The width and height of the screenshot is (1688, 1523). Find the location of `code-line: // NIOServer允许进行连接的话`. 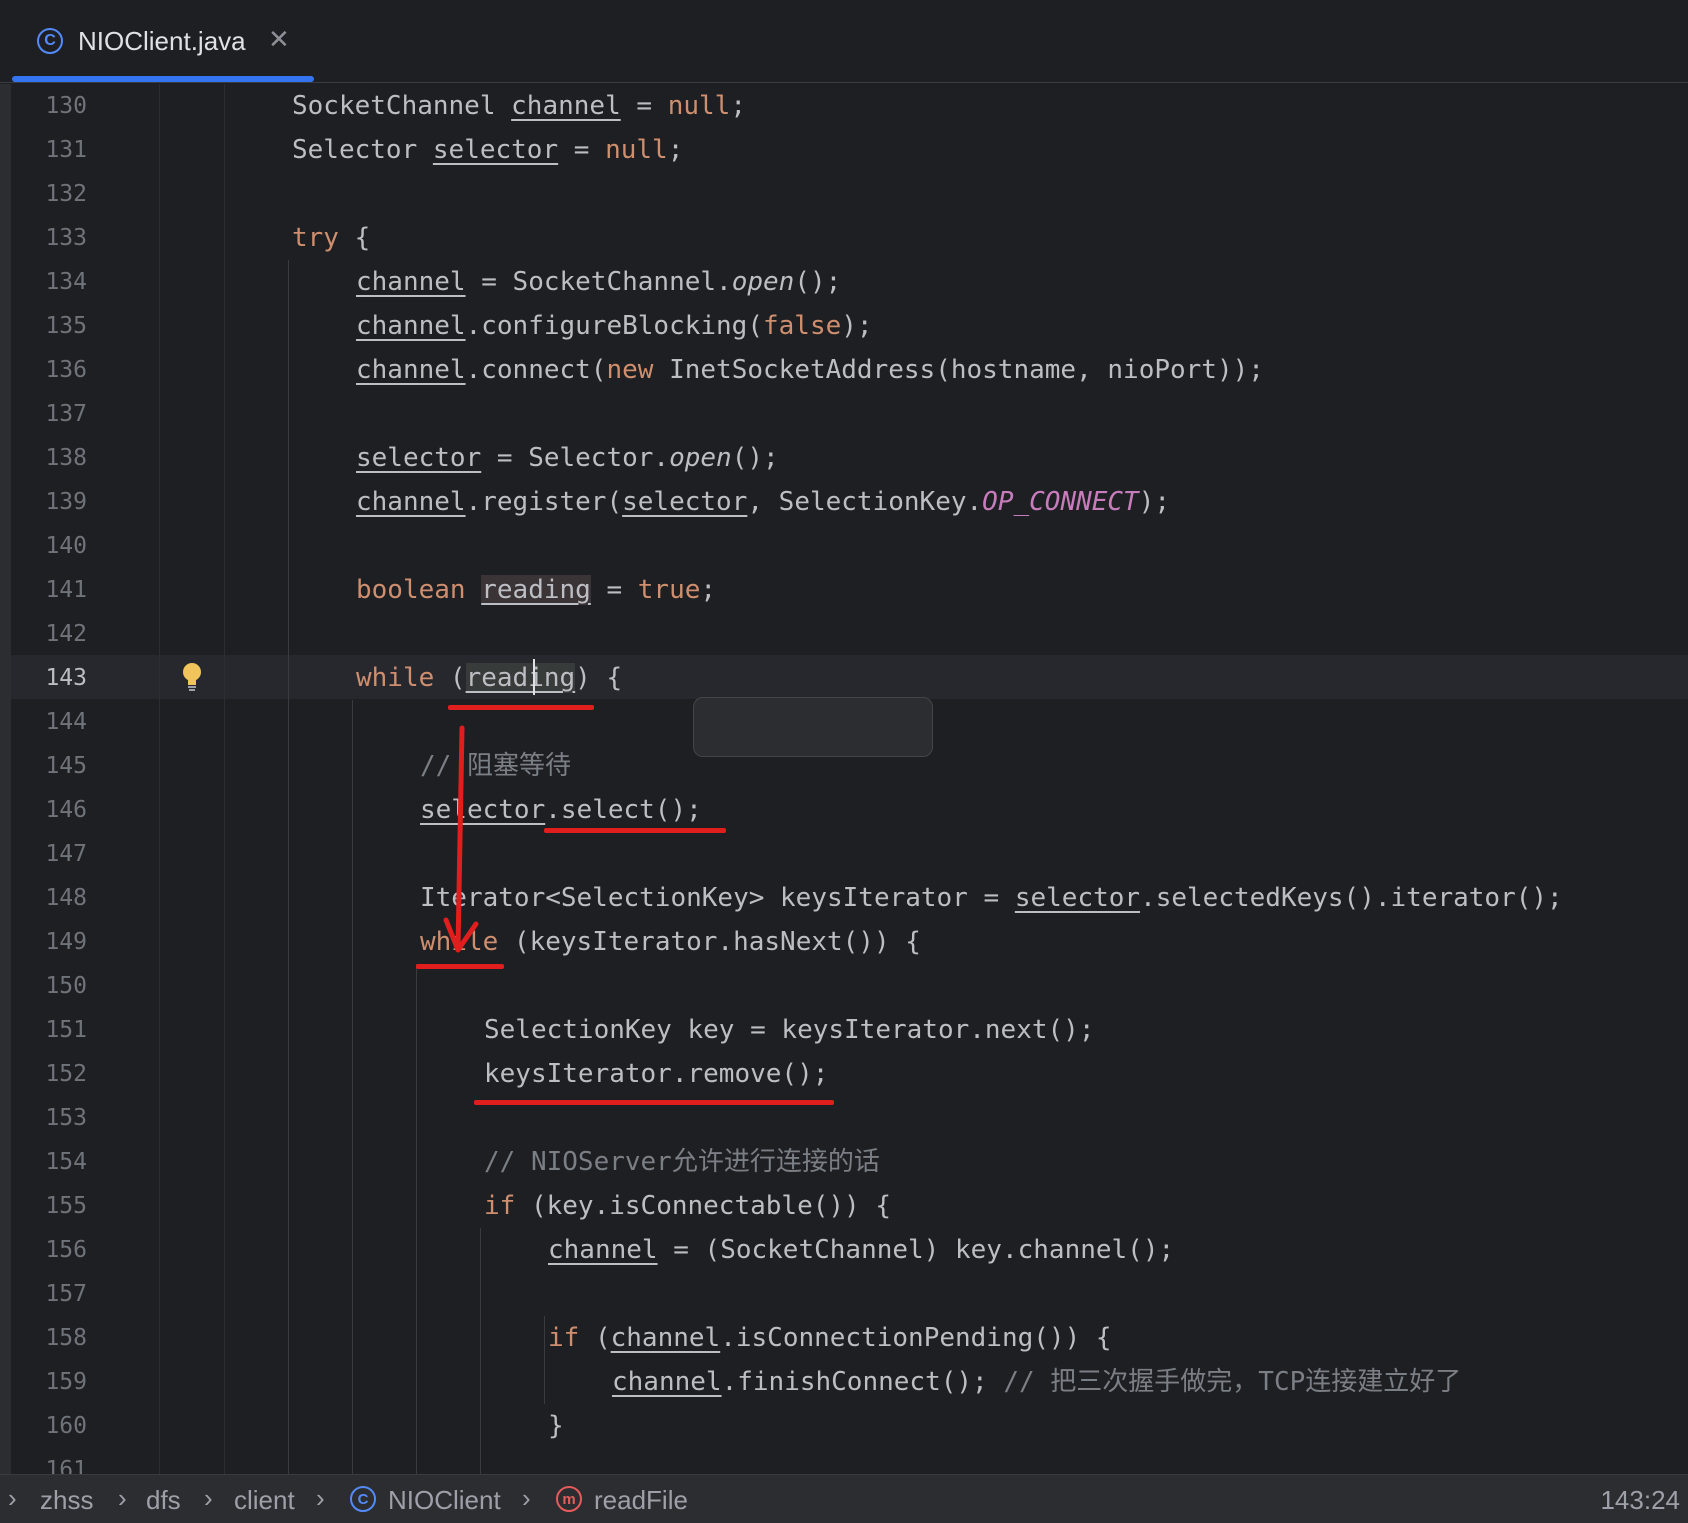

code-line: // NIOServer允许进行连接的话 is located at coordinates (682, 1162).